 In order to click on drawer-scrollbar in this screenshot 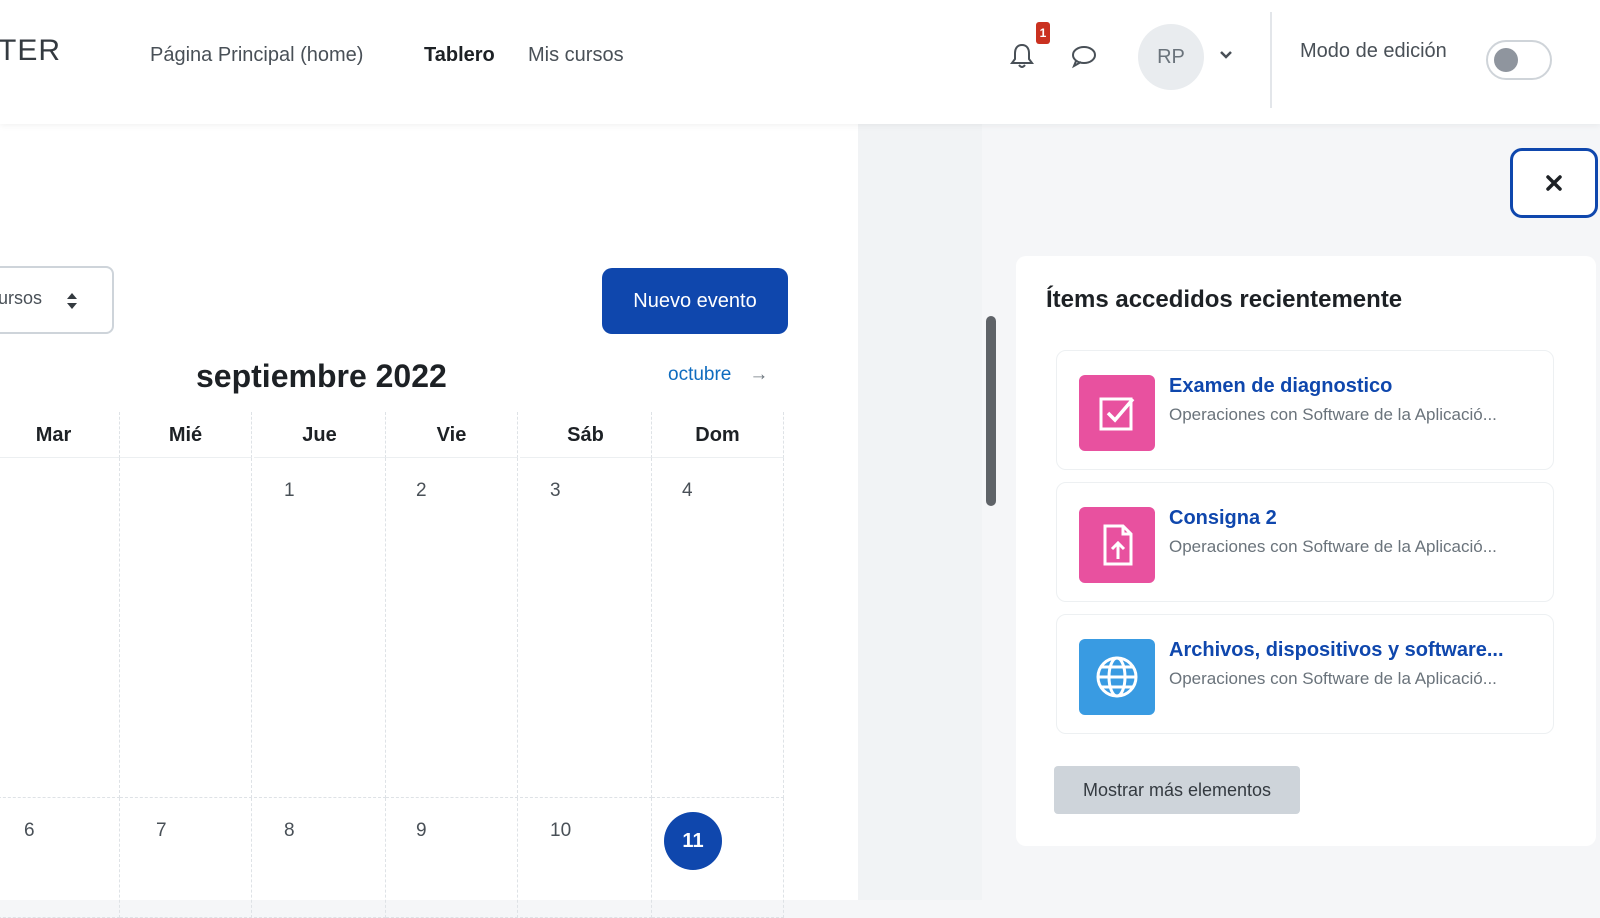, I will do `click(991, 411)`.